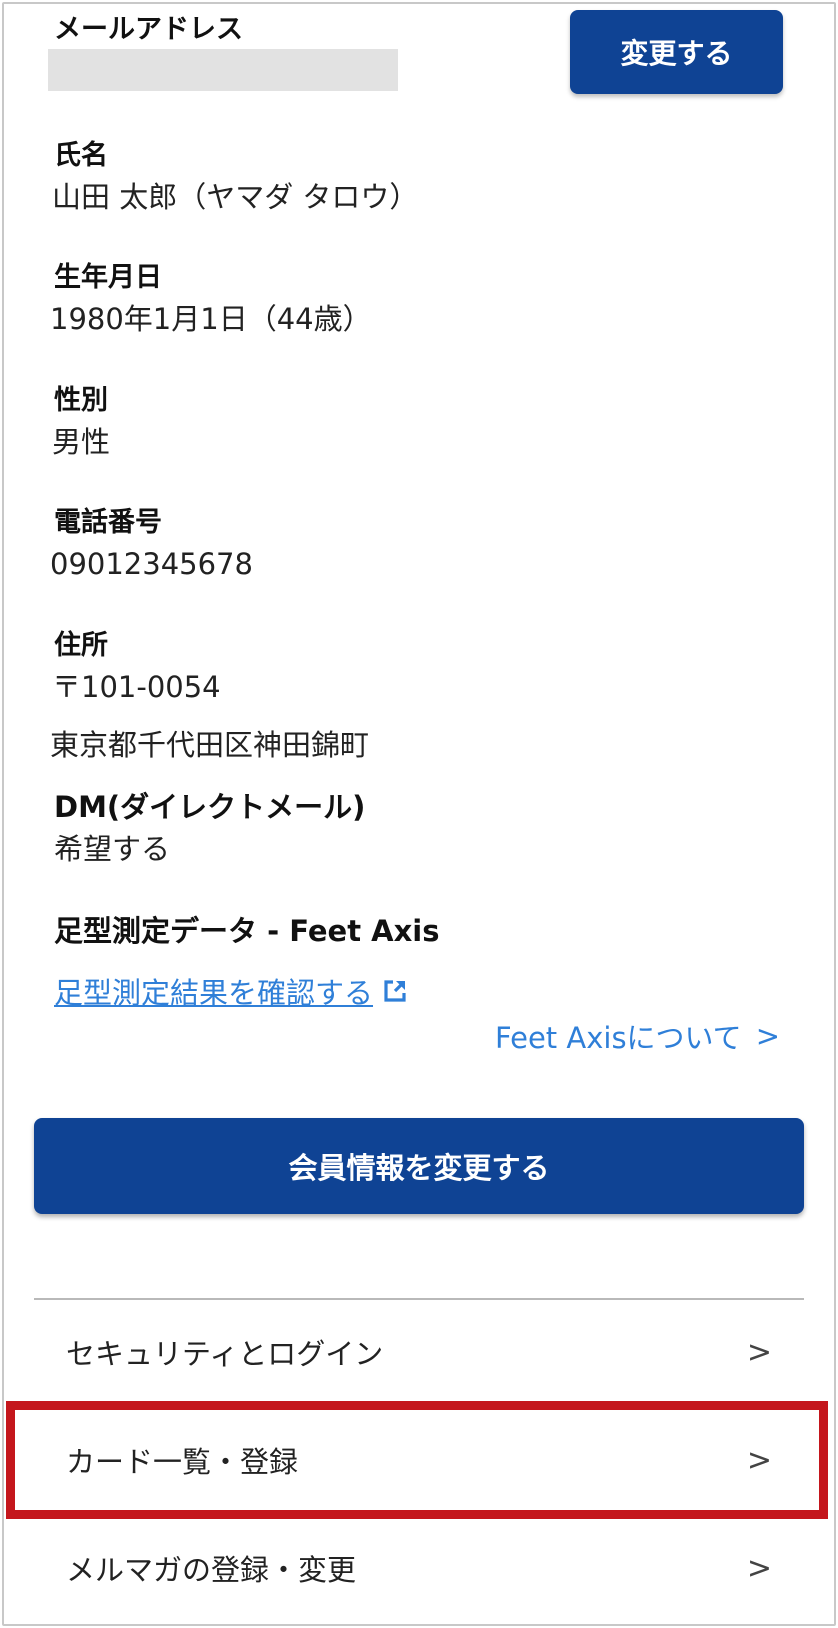 This screenshot has height=1628, width=838. Describe the element at coordinates (81, 442) in the screenshot. I see `gender-value: 男性` at that location.